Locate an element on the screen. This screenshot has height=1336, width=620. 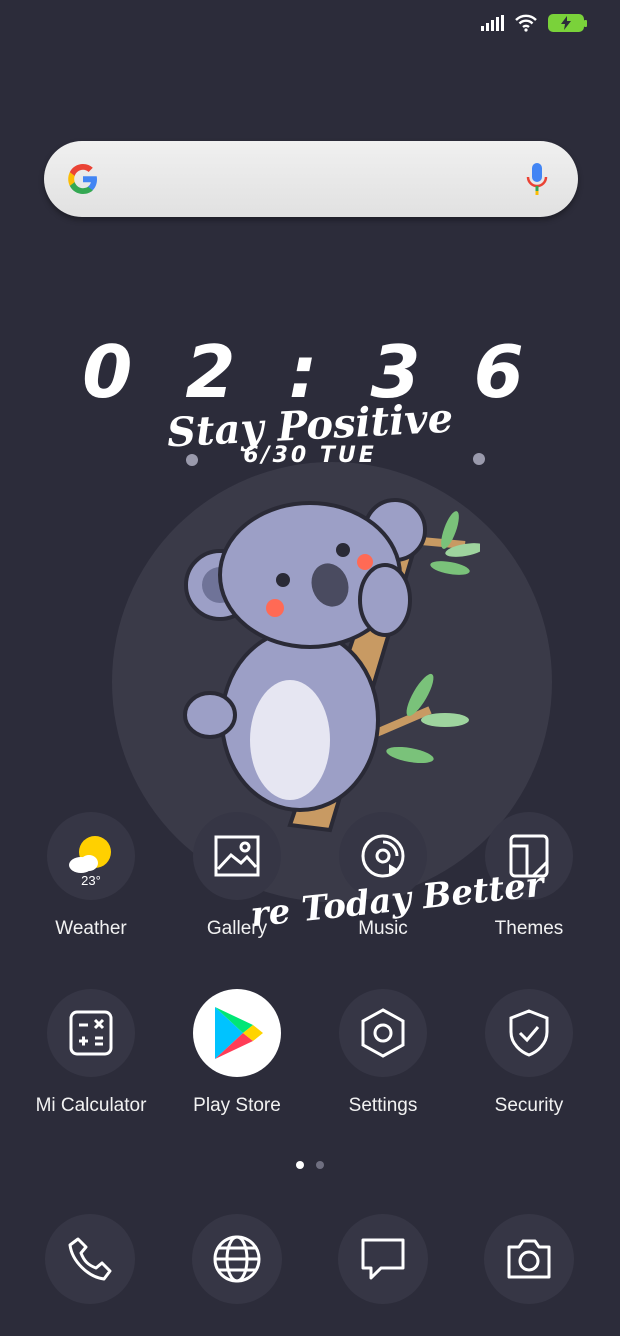
camera-icon is located at coordinates (529, 1259).